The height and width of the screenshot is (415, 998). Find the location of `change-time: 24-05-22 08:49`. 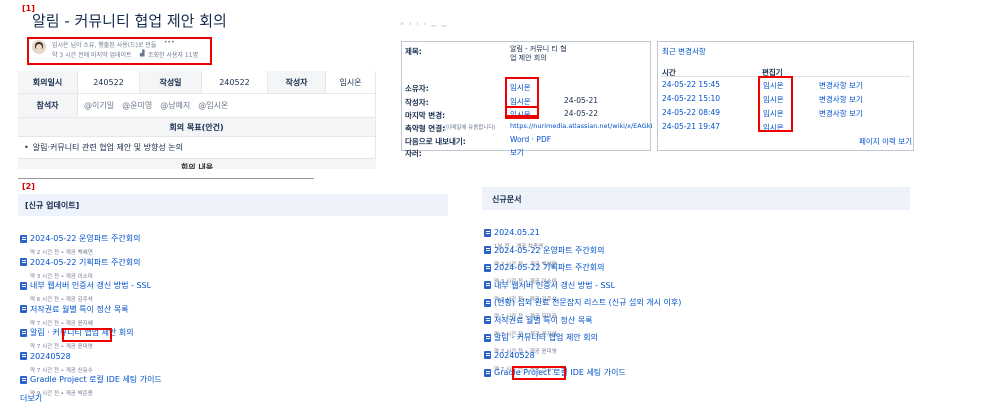

change-time: 24-05-22 08:49 is located at coordinates (691, 112).